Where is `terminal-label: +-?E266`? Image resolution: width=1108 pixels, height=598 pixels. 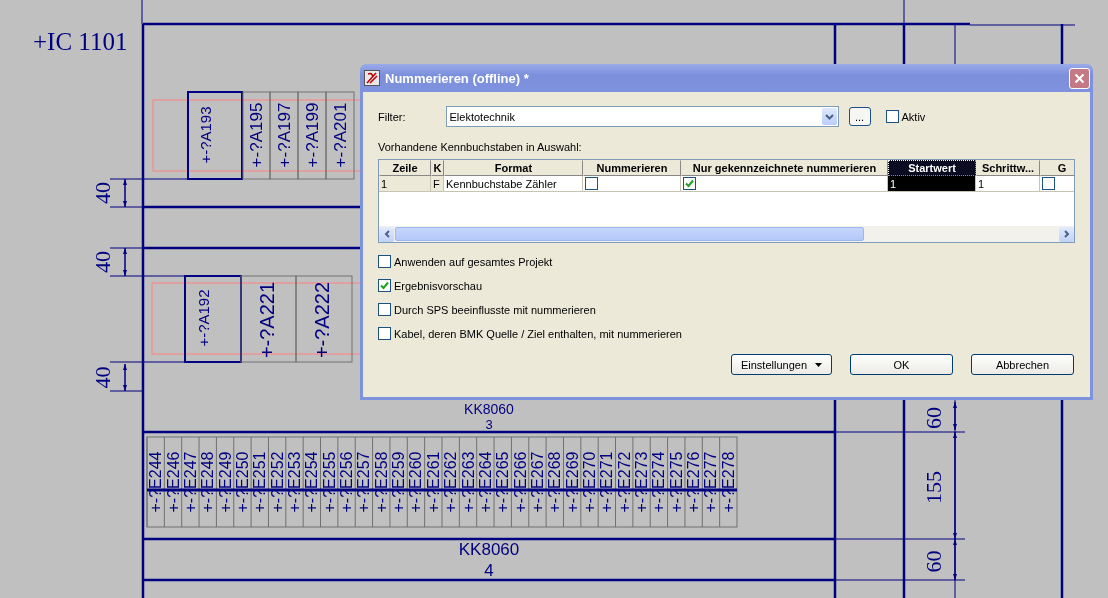 terminal-label: +-?E266 is located at coordinates (520, 482).